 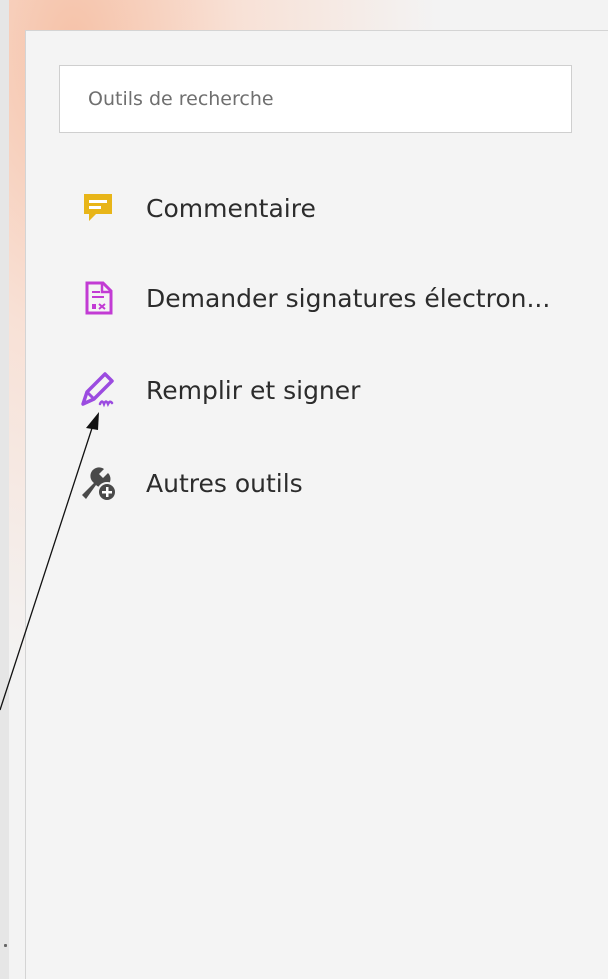 I want to click on tool-item-fill-and-sign: Remplir et signer, so click(x=336, y=390).